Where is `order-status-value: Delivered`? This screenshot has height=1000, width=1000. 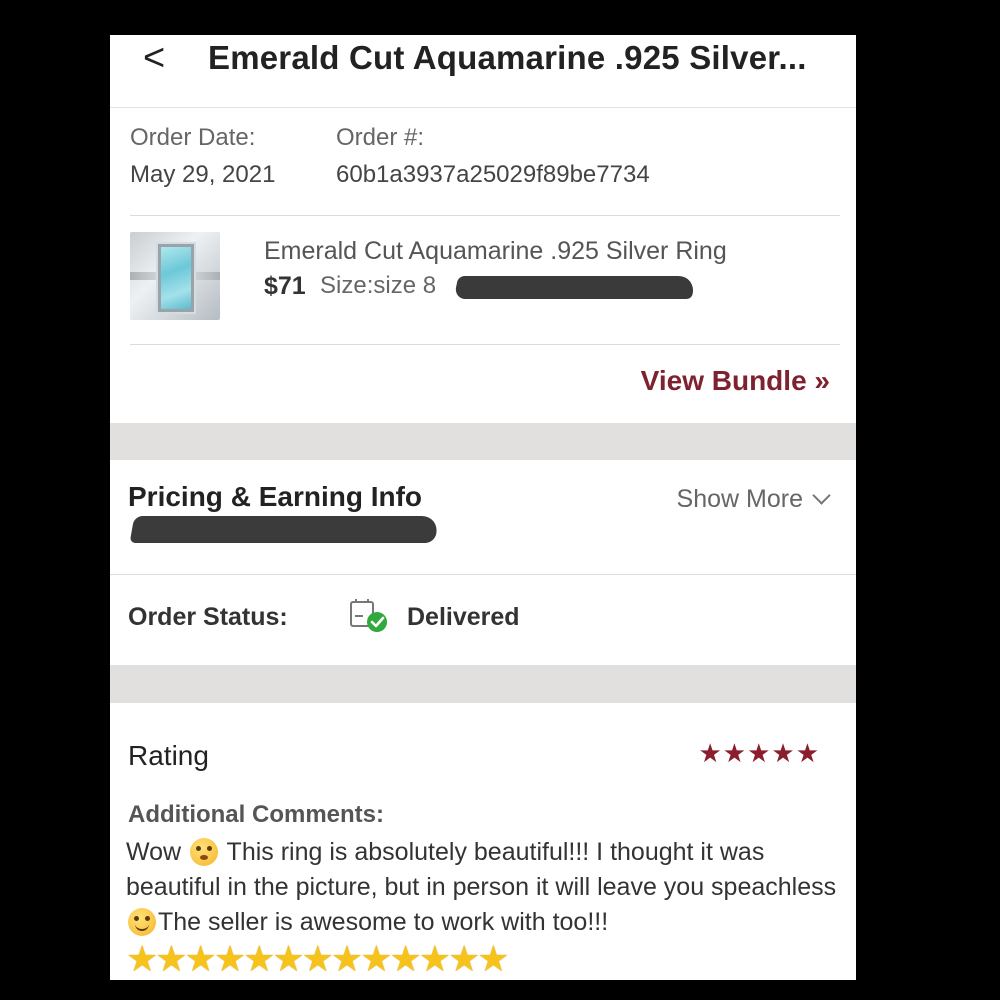
order-status-value: Delivered is located at coordinates (463, 617).